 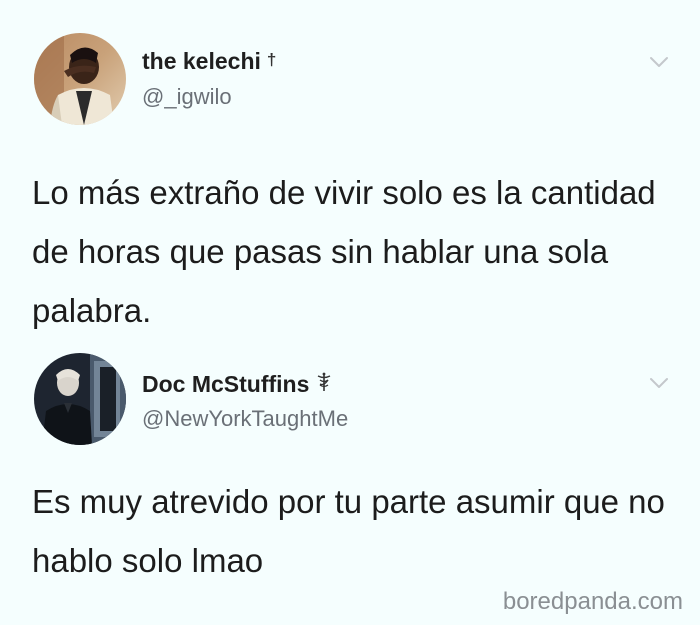 I want to click on user-handle: @NewYorkTaughtMe, so click(x=245, y=419).